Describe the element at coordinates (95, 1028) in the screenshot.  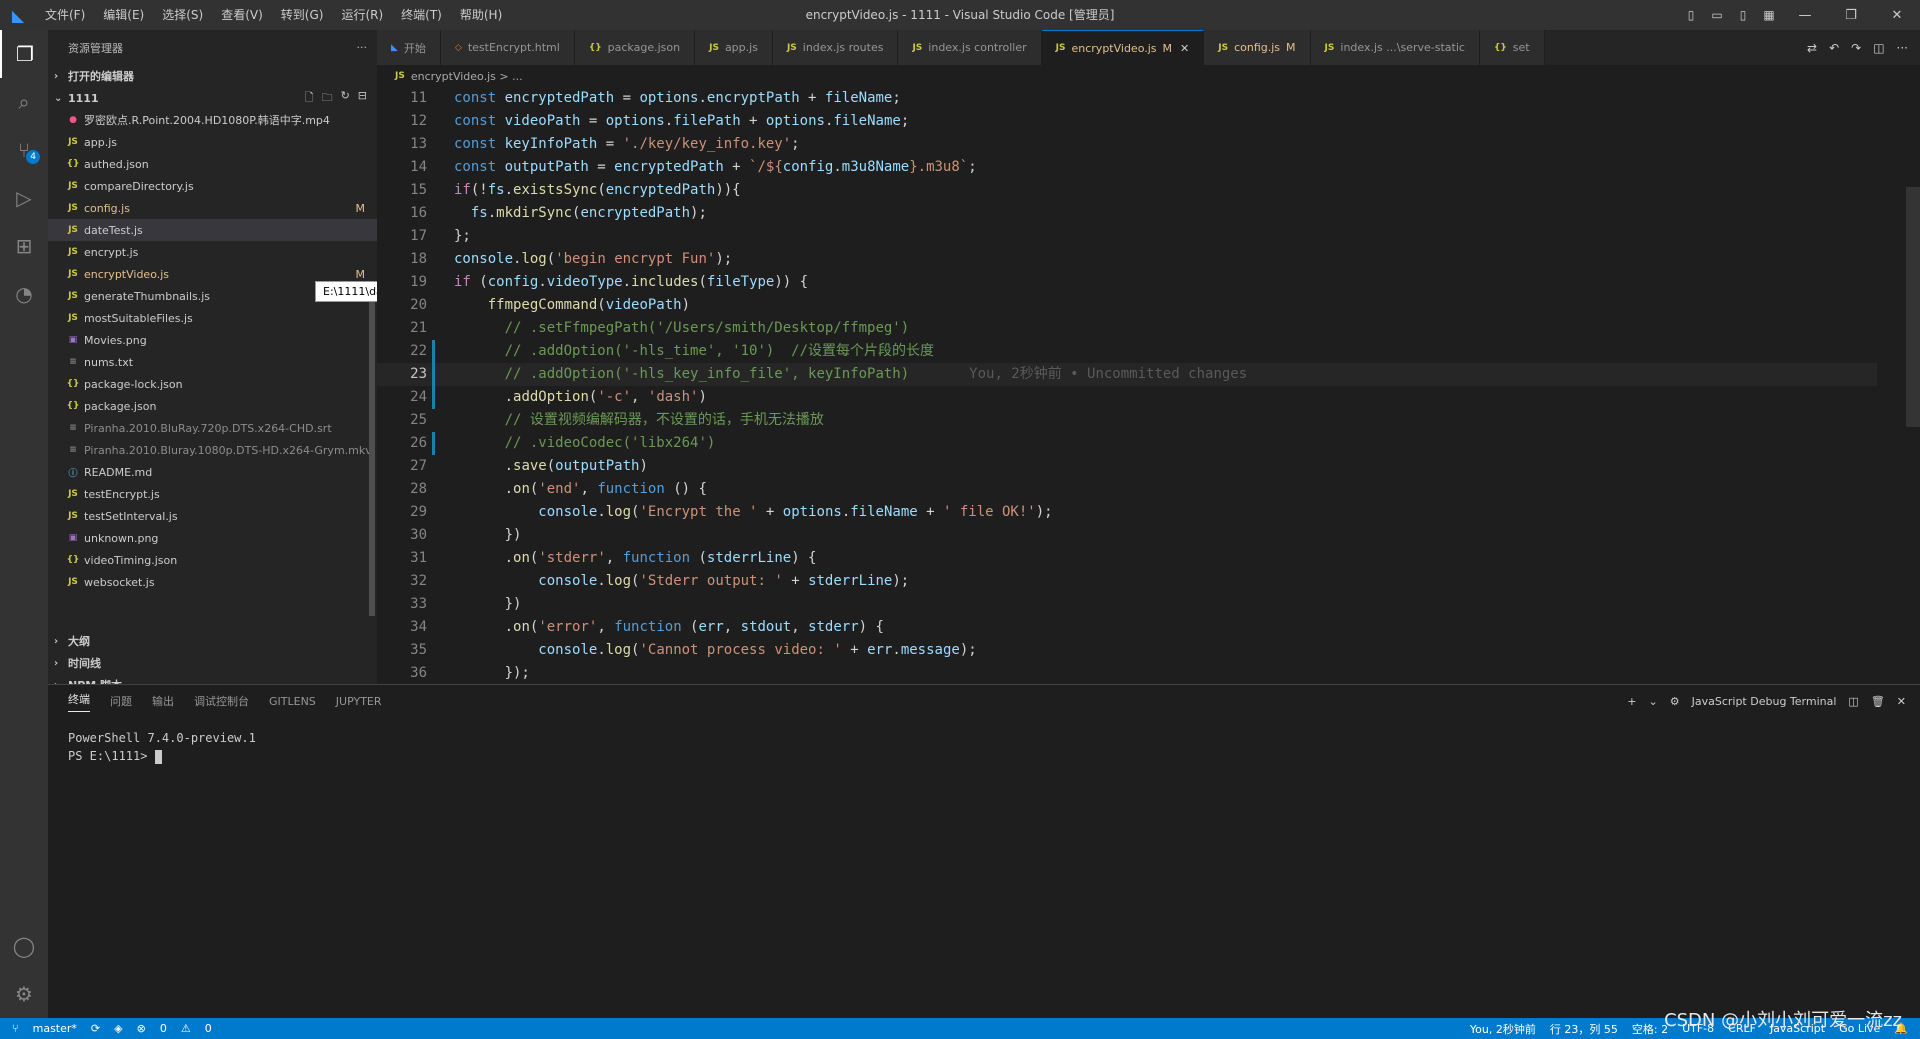
I see `sync-icon: ⟳` at that location.